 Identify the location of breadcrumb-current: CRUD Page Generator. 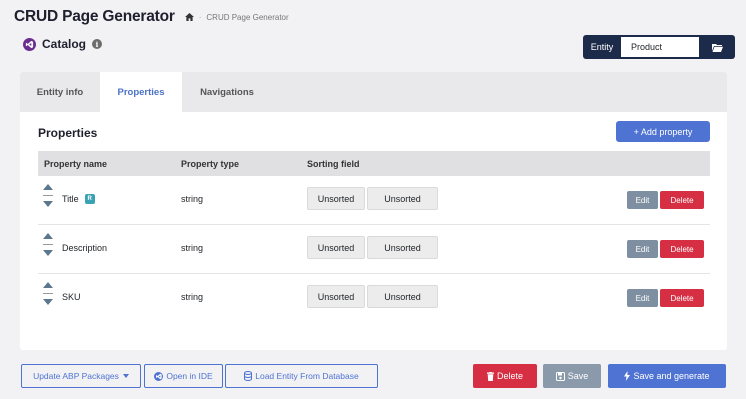
(247, 17).